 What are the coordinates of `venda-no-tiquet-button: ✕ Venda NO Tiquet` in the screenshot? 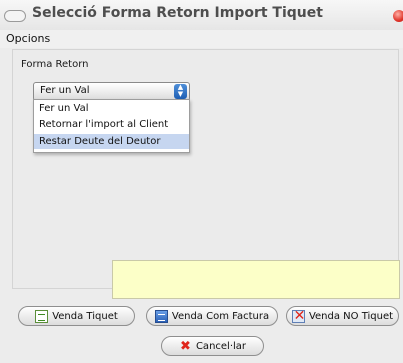 It's located at (342, 316).